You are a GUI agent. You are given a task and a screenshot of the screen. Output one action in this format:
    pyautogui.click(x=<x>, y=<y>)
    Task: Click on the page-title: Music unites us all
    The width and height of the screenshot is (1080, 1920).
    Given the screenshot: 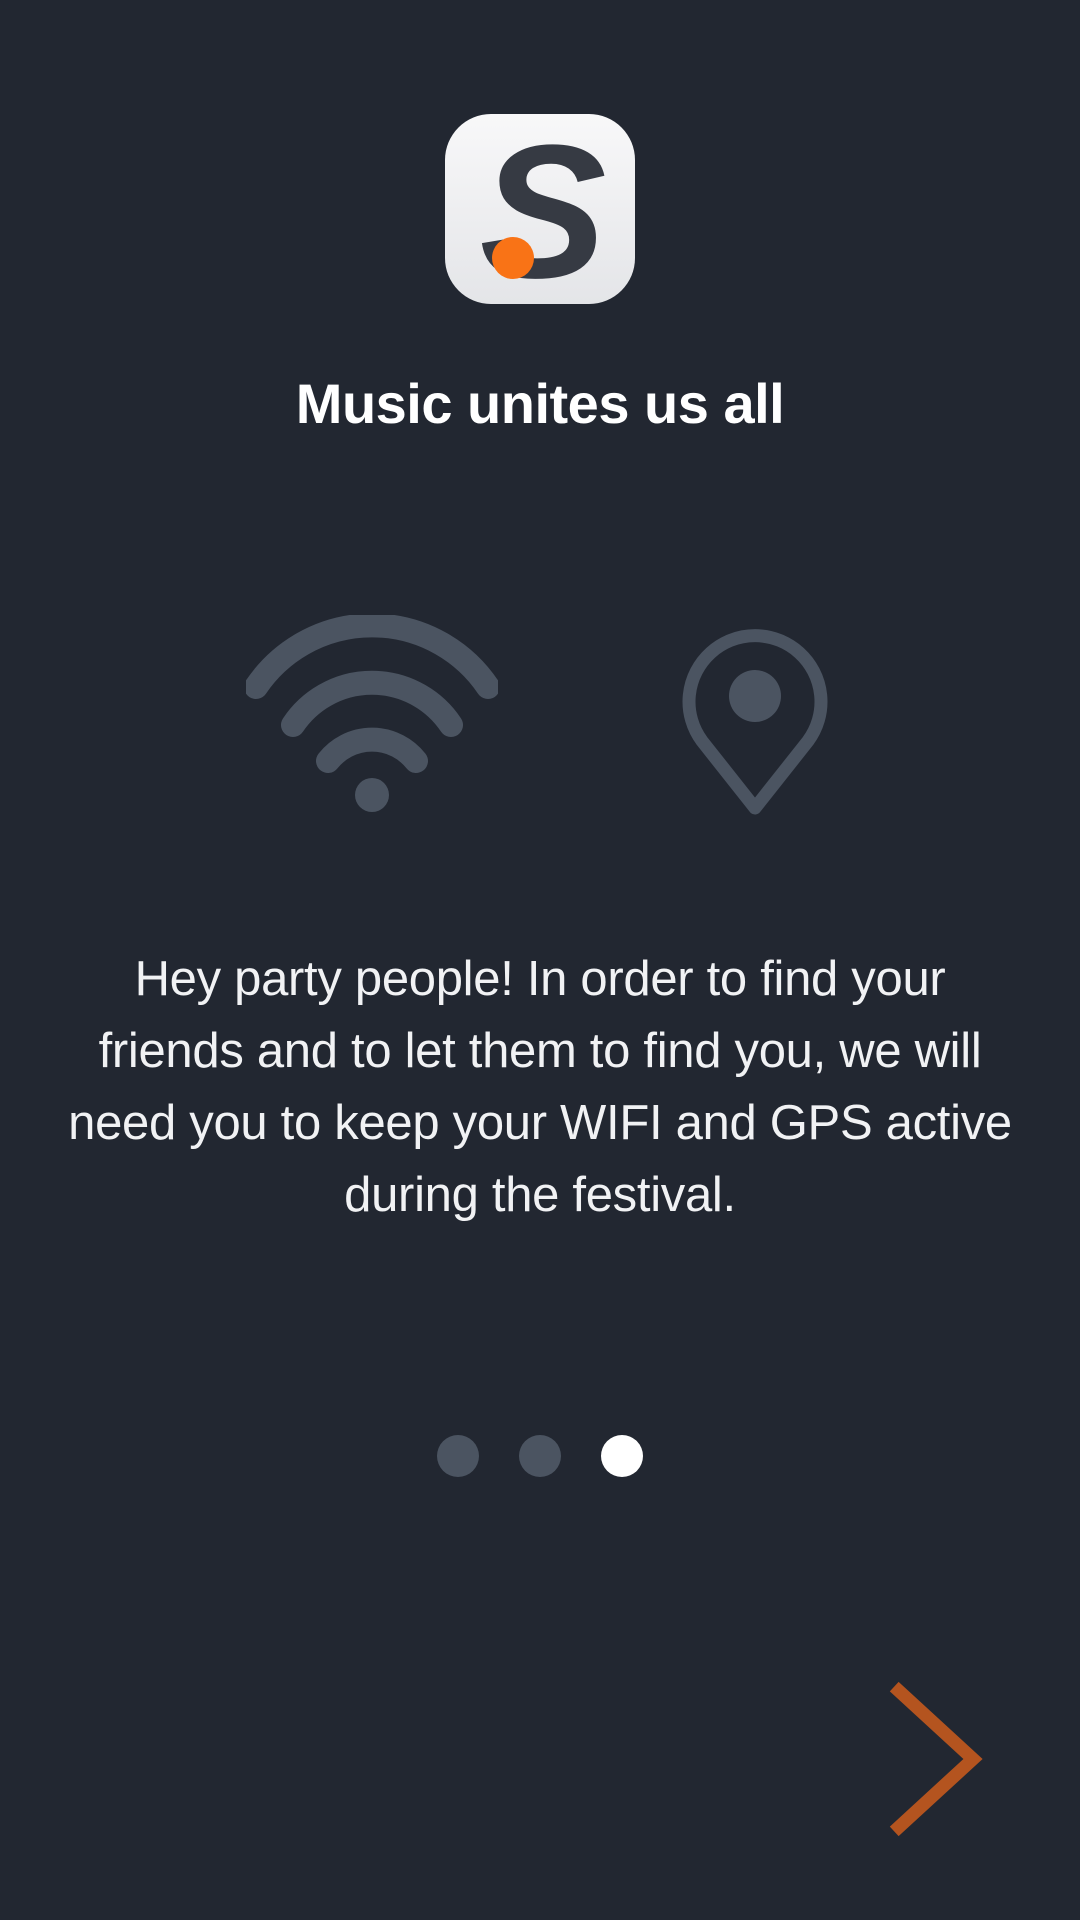 What is the action you would take?
    pyautogui.click(x=540, y=403)
    